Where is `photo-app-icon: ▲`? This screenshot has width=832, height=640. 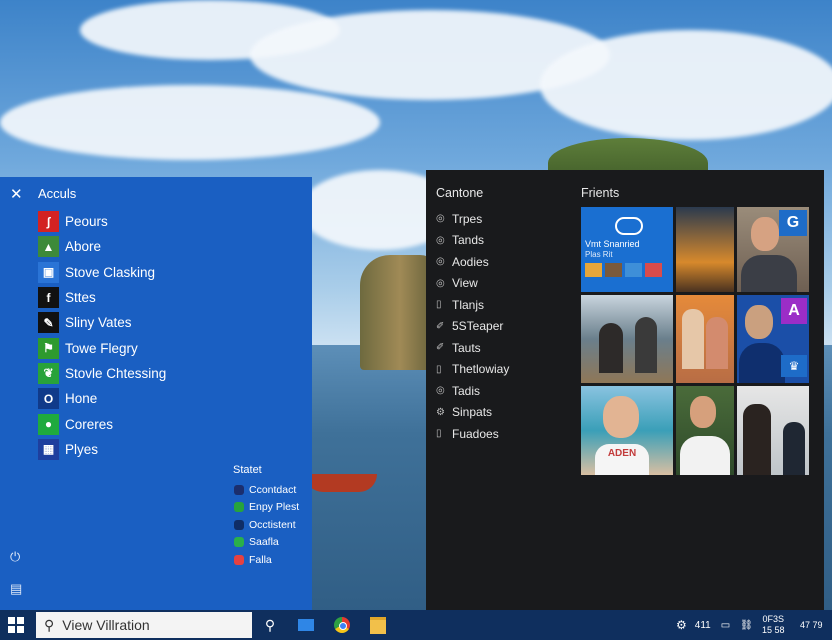 photo-app-icon: ▲ is located at coordinates (48, 247).